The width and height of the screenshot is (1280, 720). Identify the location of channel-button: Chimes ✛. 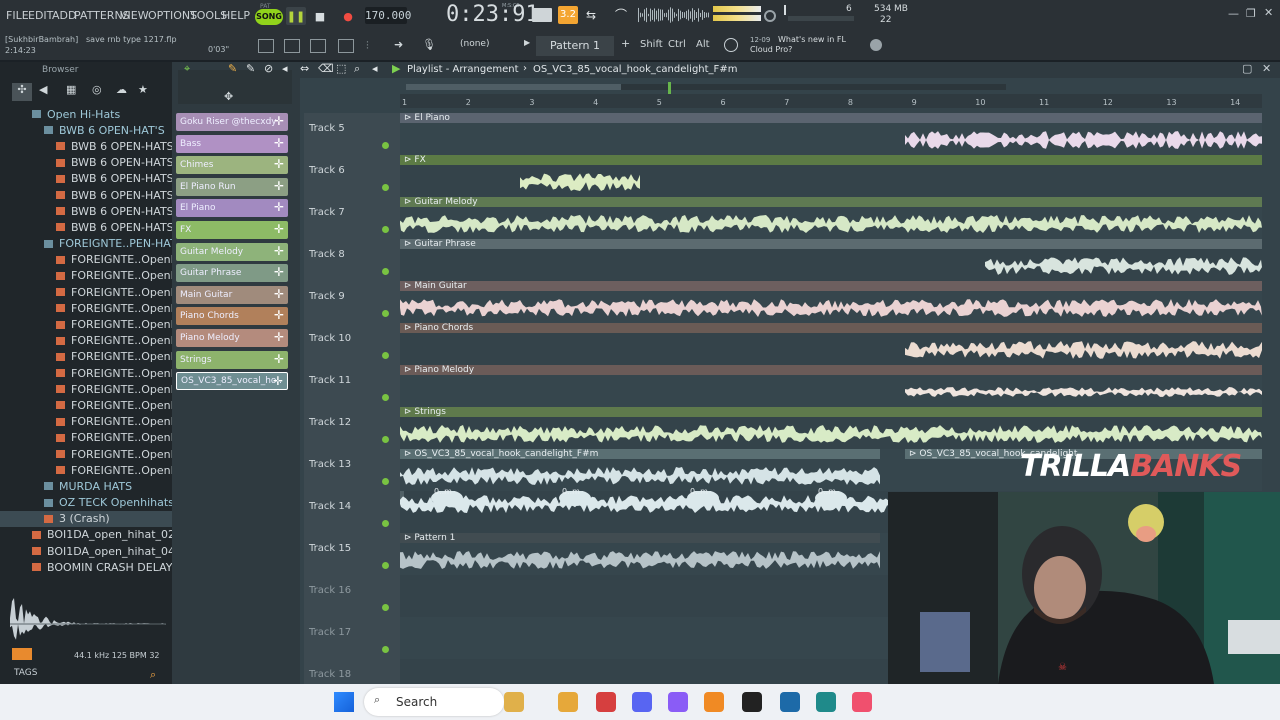
(232, 165).